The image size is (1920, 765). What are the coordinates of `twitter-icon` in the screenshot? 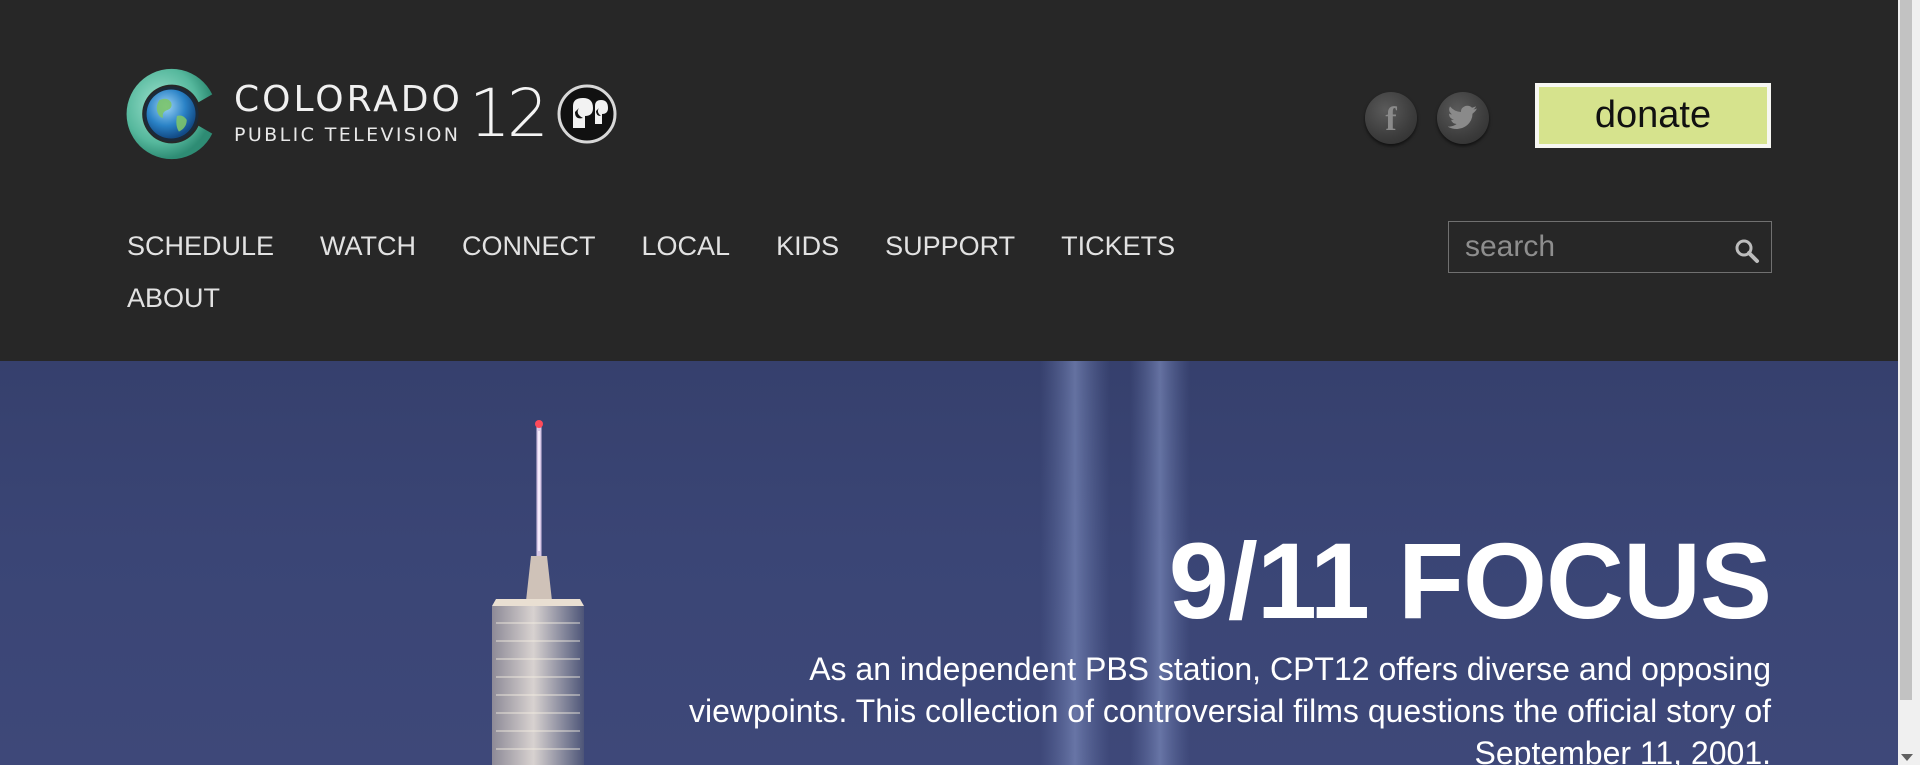 It's located at (1462, 117).